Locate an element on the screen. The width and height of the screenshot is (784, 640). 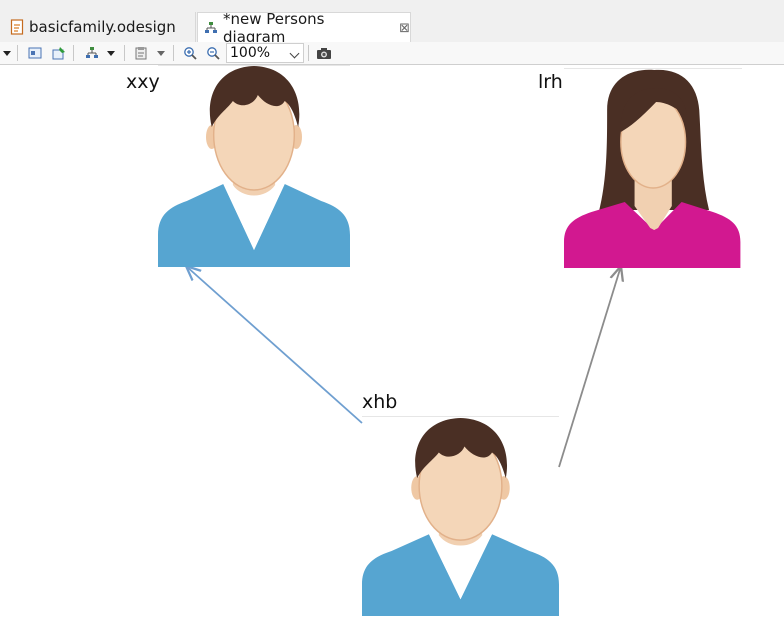
zoom-value: 100% is located at coordinates (250, 53).